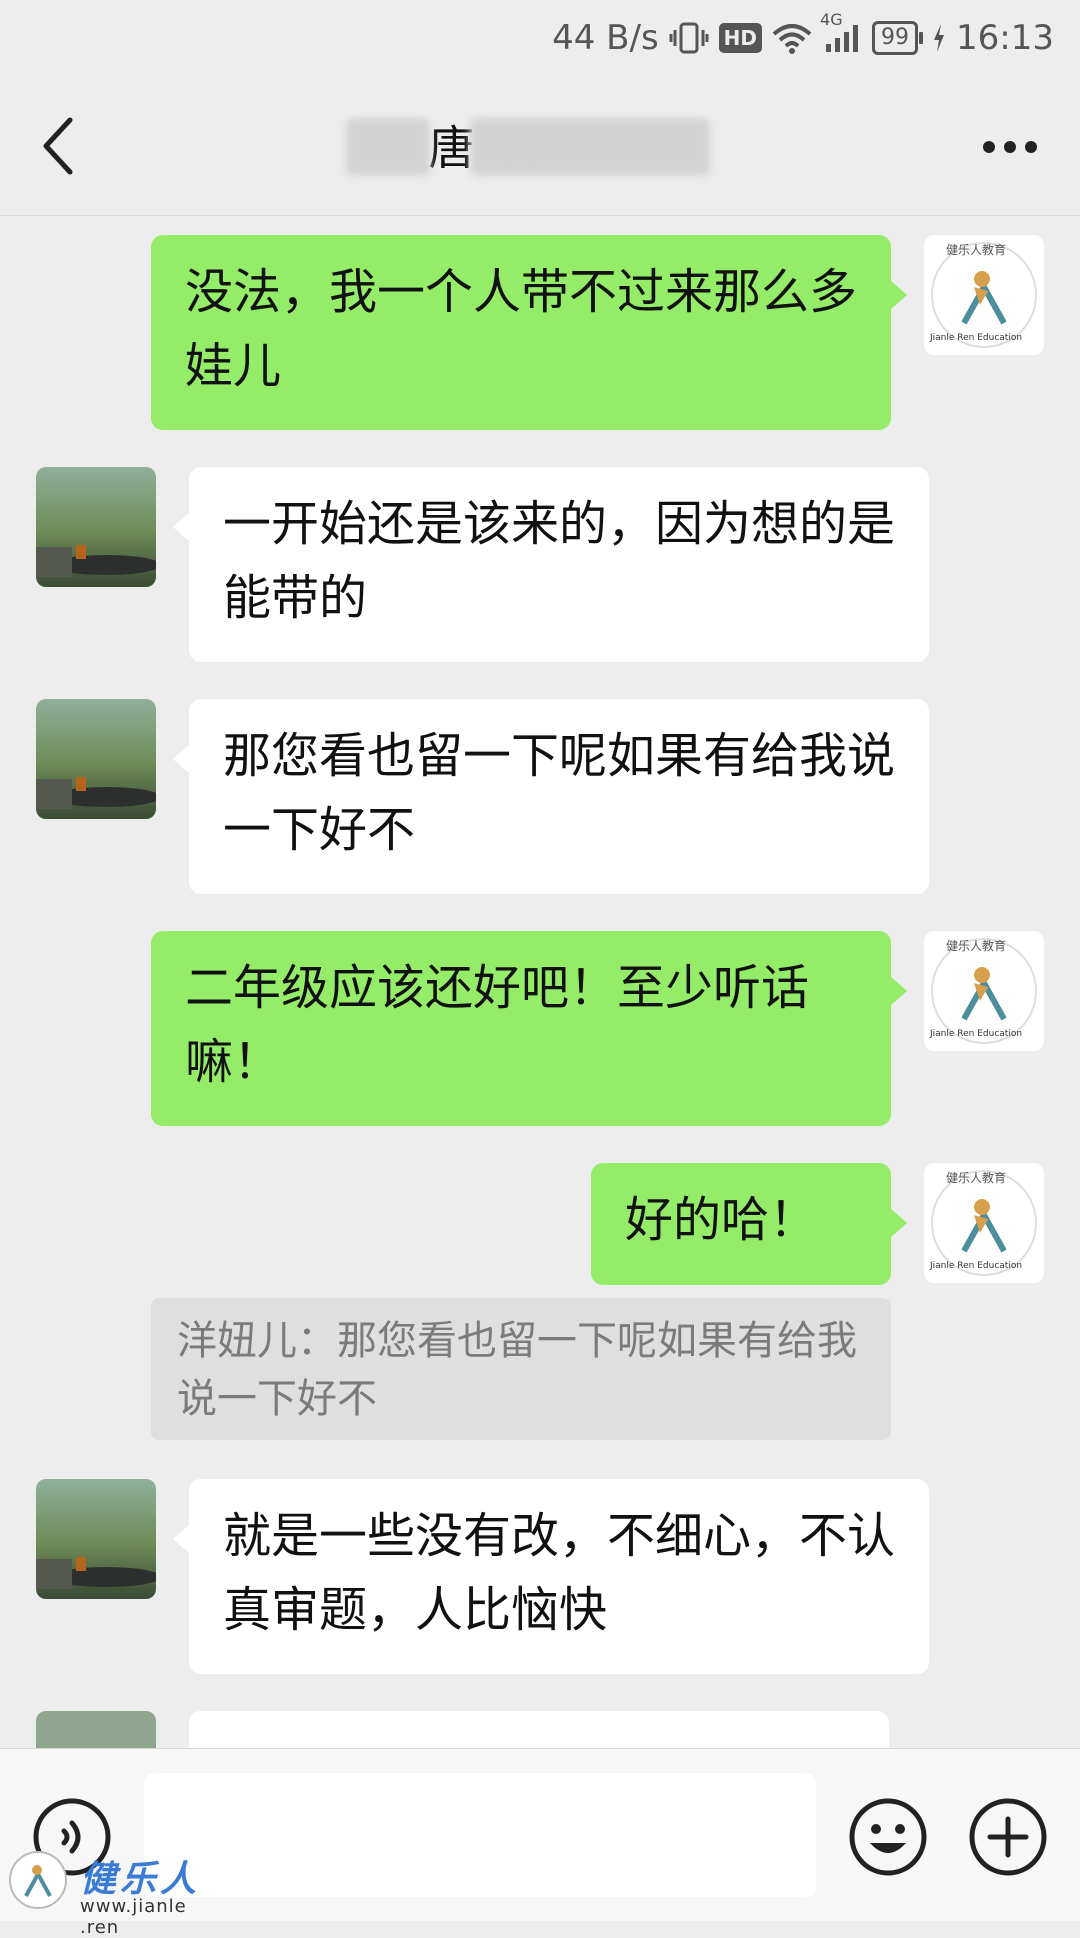 Image resolution: width=1080 pixels, height=1938 pixels. What do you see at coordinates (140, 1879) in the screenshot?
I see `watermark-brand: 健乐人` at bounding box center [140, 1879].